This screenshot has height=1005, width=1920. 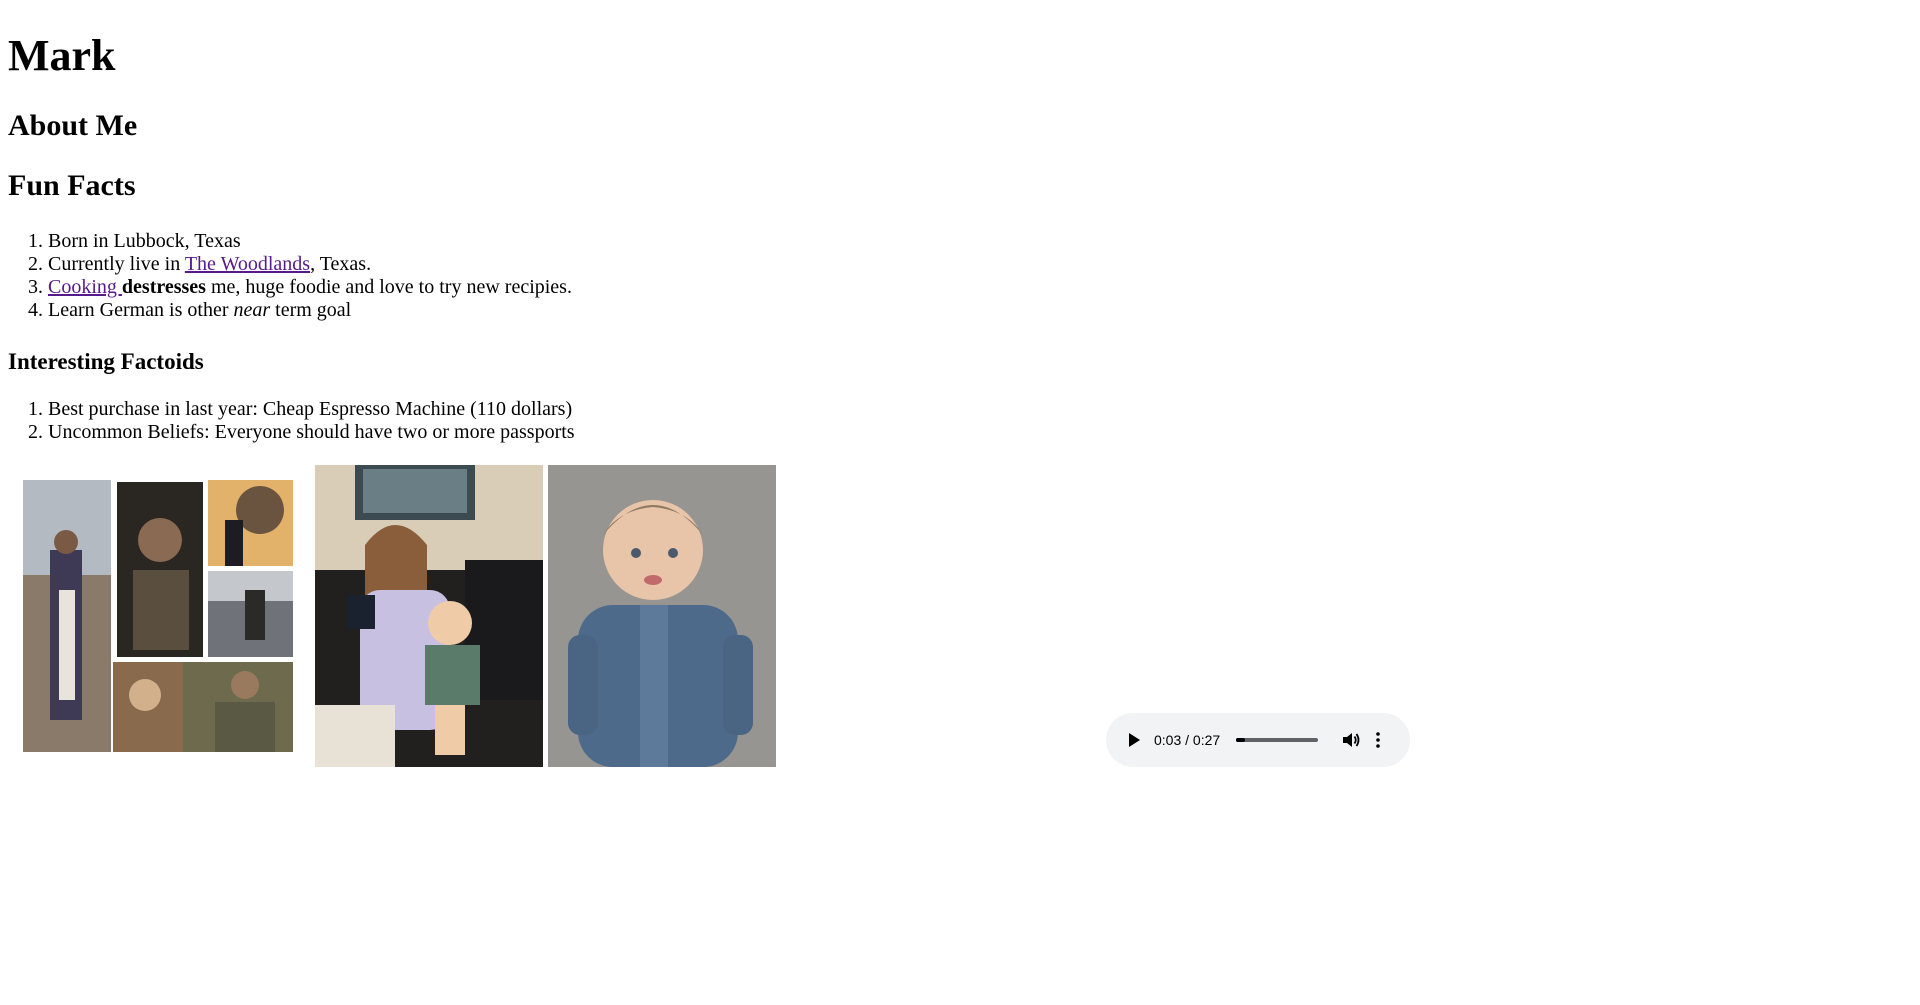 What do you see at coordinates (1277, 740) in the screenshot?
I see `audio-seek-slider` at bounding box center [1277, 740].